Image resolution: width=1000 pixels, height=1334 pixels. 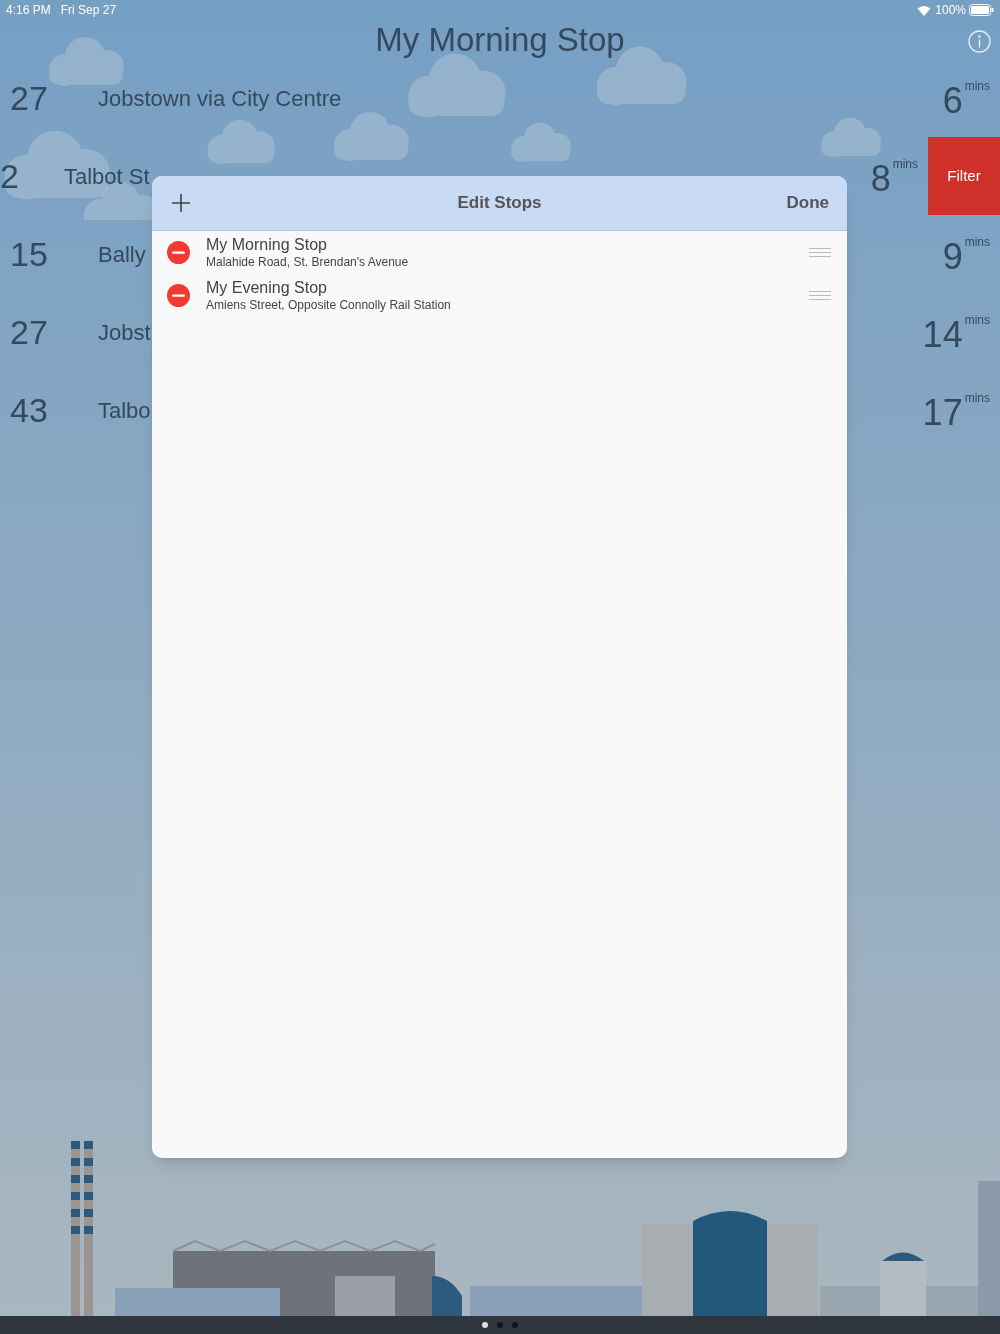 What do you see at coordinates (308, 262) in the screenshot?
I see `stop-address: Malahide Road, St. Brendan's Avenue` at bounding box center [308, 262].